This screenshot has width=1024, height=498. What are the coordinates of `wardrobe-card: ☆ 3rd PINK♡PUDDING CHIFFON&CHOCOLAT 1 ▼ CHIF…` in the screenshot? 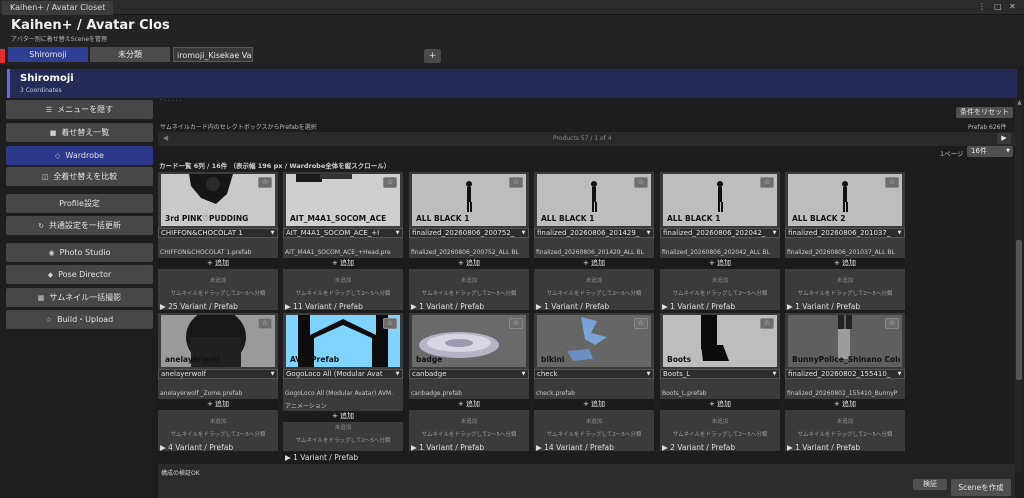 It's located at (218, 241).